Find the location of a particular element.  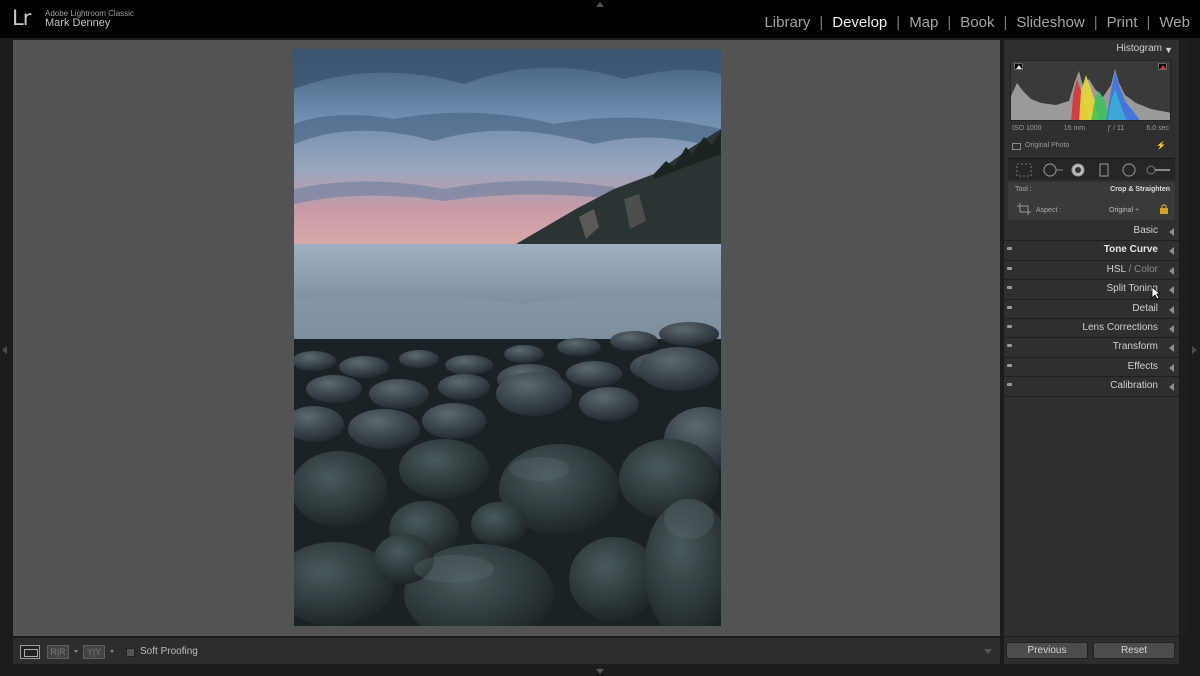

highlight-clipping-toggle-icon is located at coordinates (1162, 66).